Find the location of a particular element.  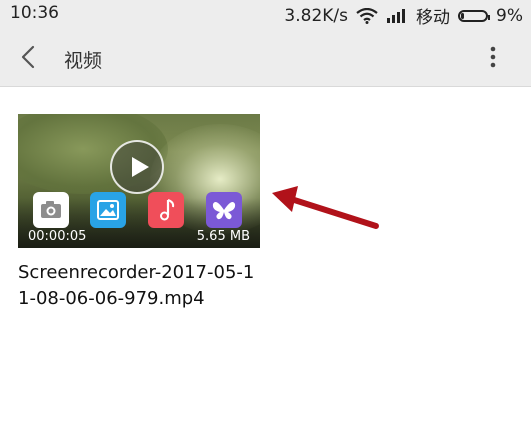

page-title: 视频 is located at coordinates (83, 61).